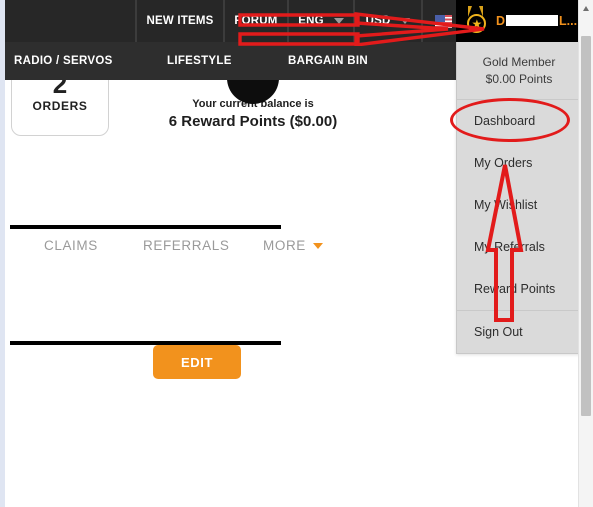 The height and width of the screenshot is (507, 593). Describe the element at coordinates (519, 331) in the screenshot. I see `menu-item-sign-out: Sign Out` at that location.